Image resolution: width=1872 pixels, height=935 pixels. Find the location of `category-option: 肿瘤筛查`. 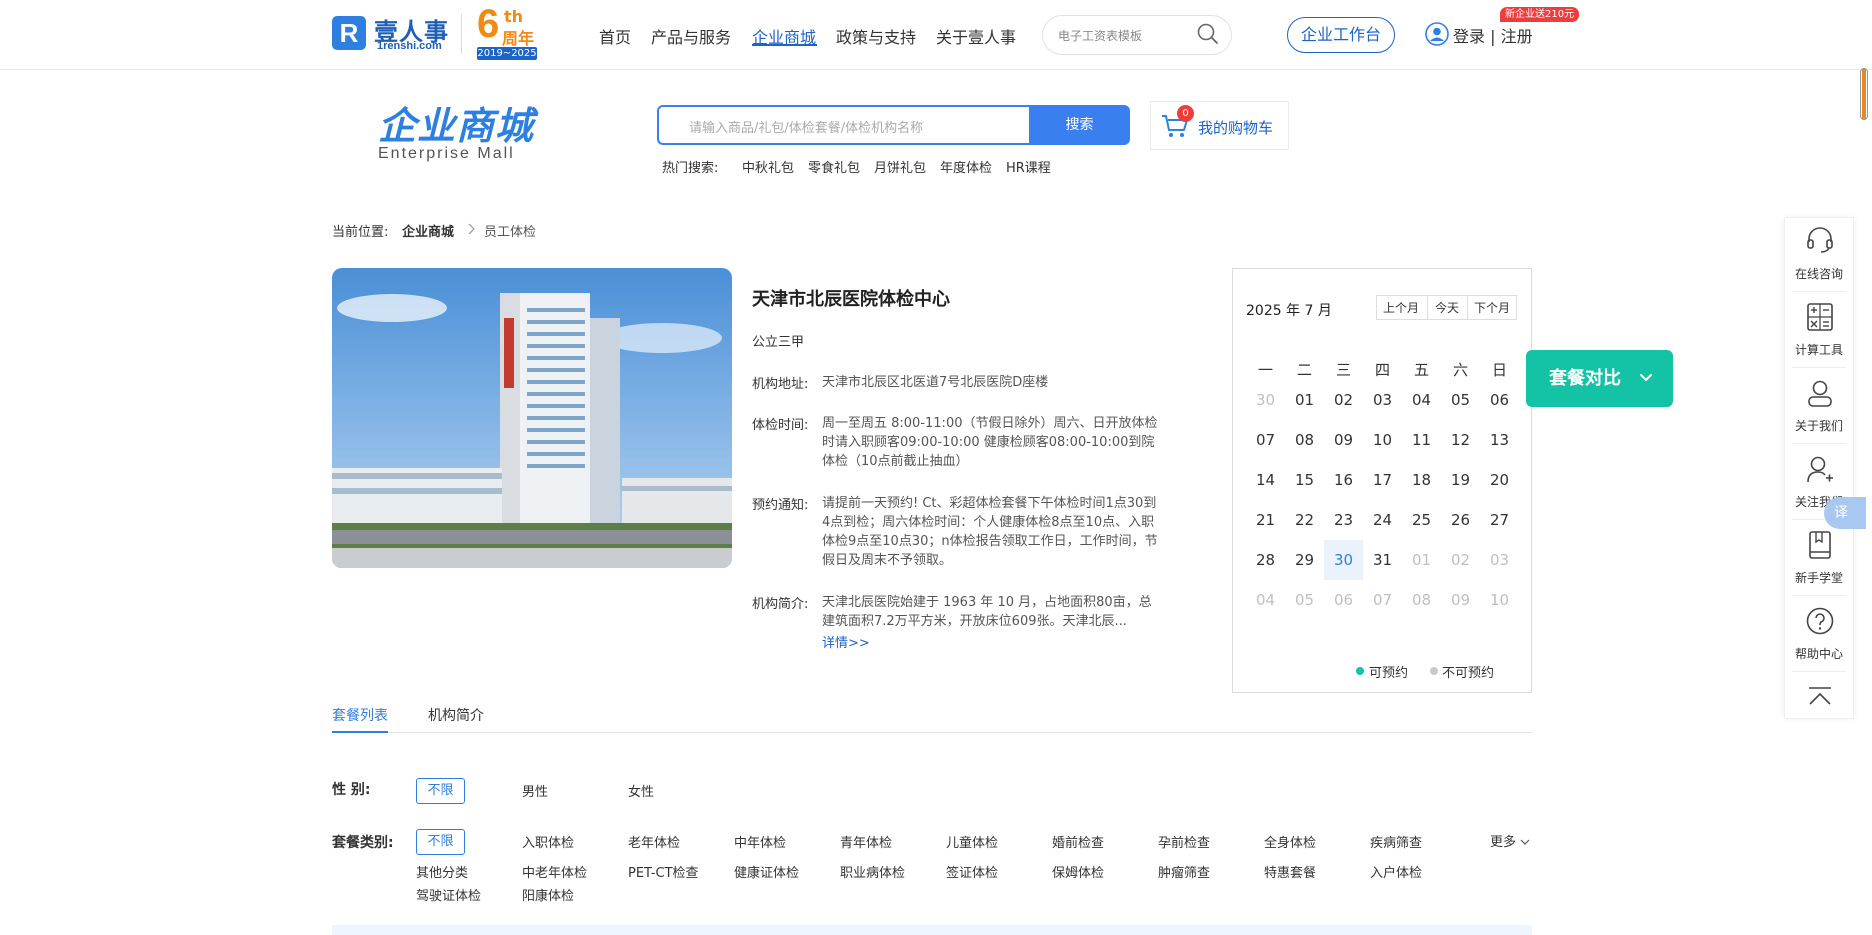

category-option: 肿瘤筛查 is located at coordinates (1184, 871).